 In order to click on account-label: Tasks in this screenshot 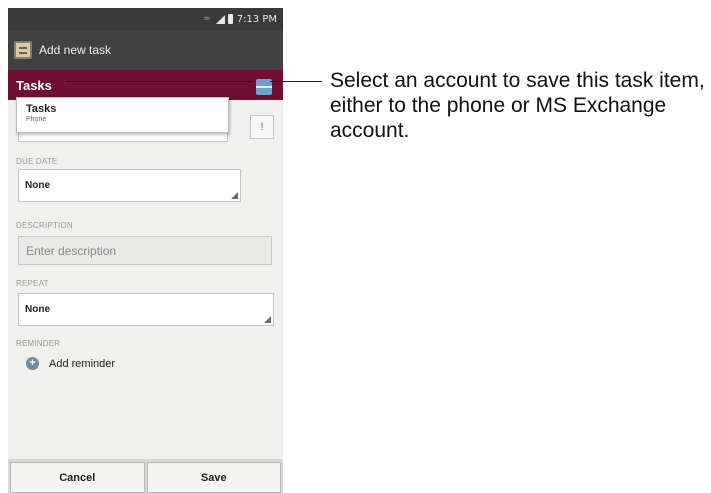, I will do `click(34, 85)`.